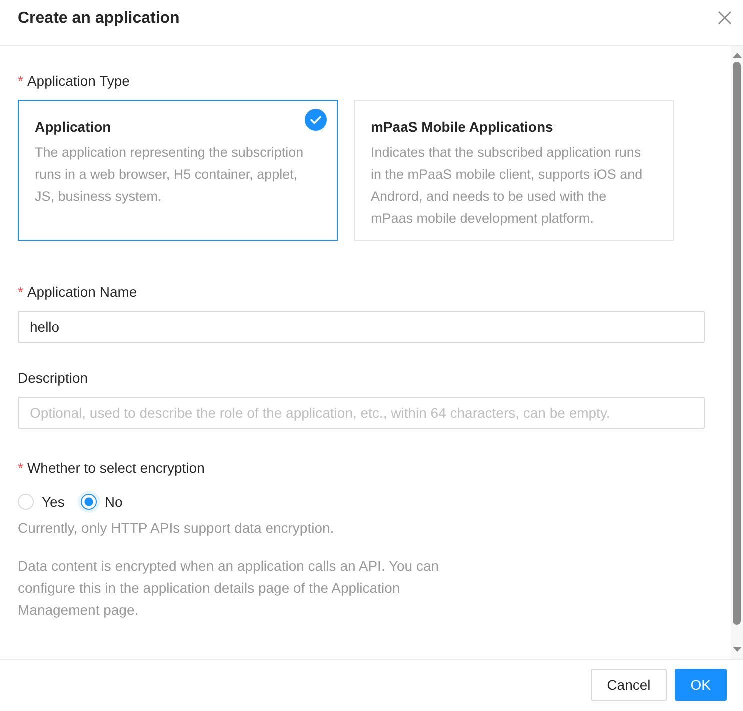 This screenshot has width=743, height=711. I want to click on close-icon, so click(725, 18).